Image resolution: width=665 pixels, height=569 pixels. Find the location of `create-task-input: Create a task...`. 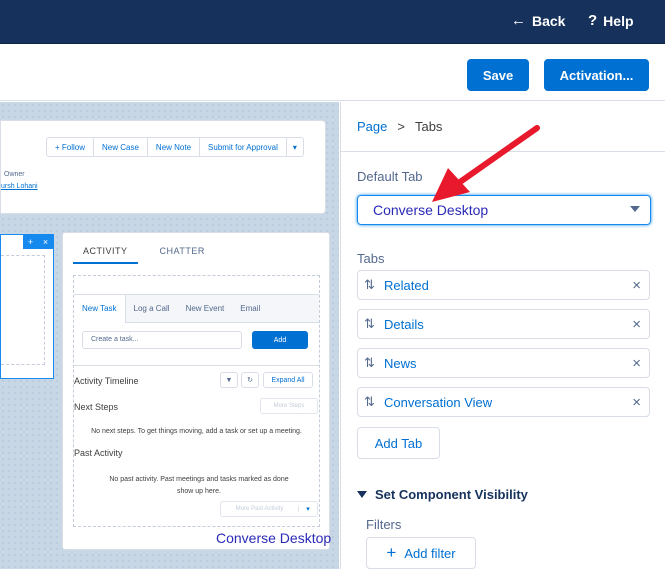

create-task-input: Create a task... is located at coordinates (162, 340).